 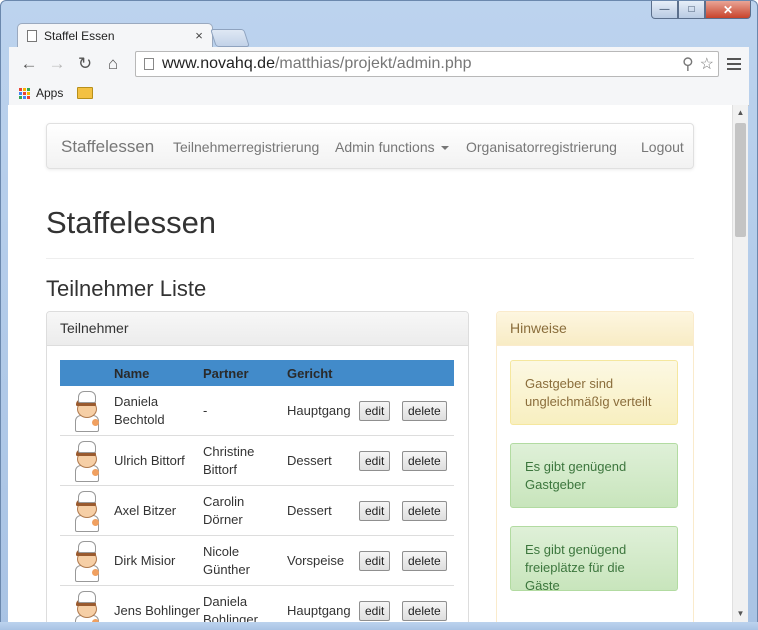 What do you see at coordinates (79, 35) in the screenshot?
I see `tab-title: Staffel Essen` at bounding box center [79, 35].